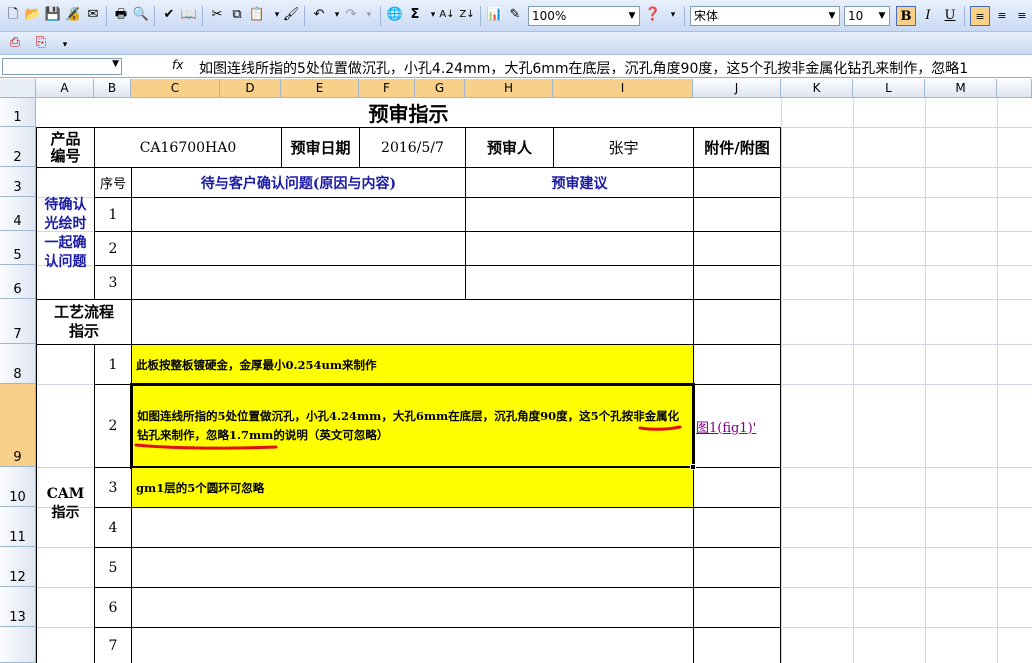  Describe the element at coordinates (53, 15) in the screenshot. I see `save-icon: 💾` at that location.